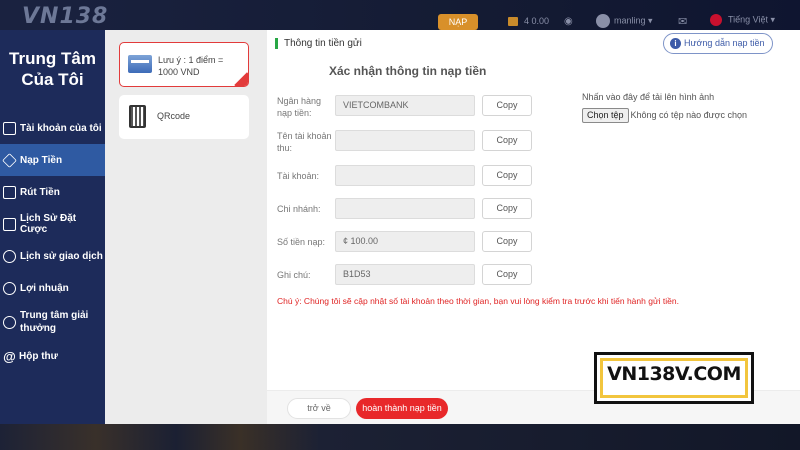  I want to click on memo-label: Ghi chú:, so click(294, 275).